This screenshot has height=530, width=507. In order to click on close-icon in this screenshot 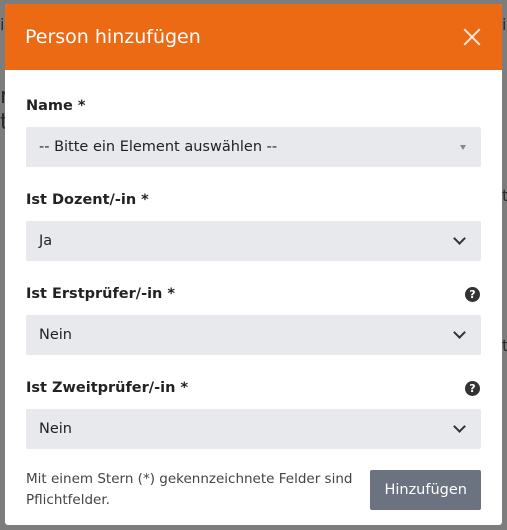, I will do `click(472, 37)`.